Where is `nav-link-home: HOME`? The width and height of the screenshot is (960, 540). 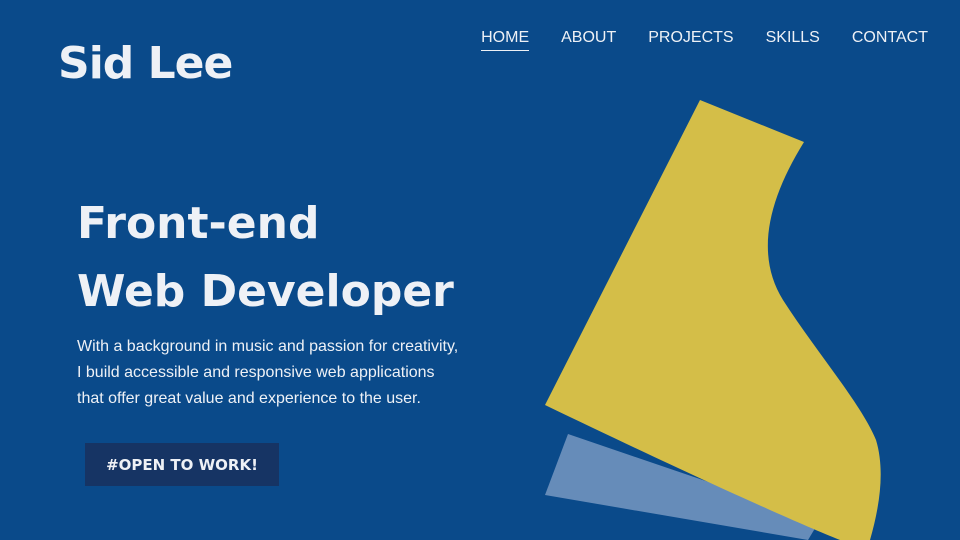 nav-link-home: HOME is located at coordinates (505, 40).